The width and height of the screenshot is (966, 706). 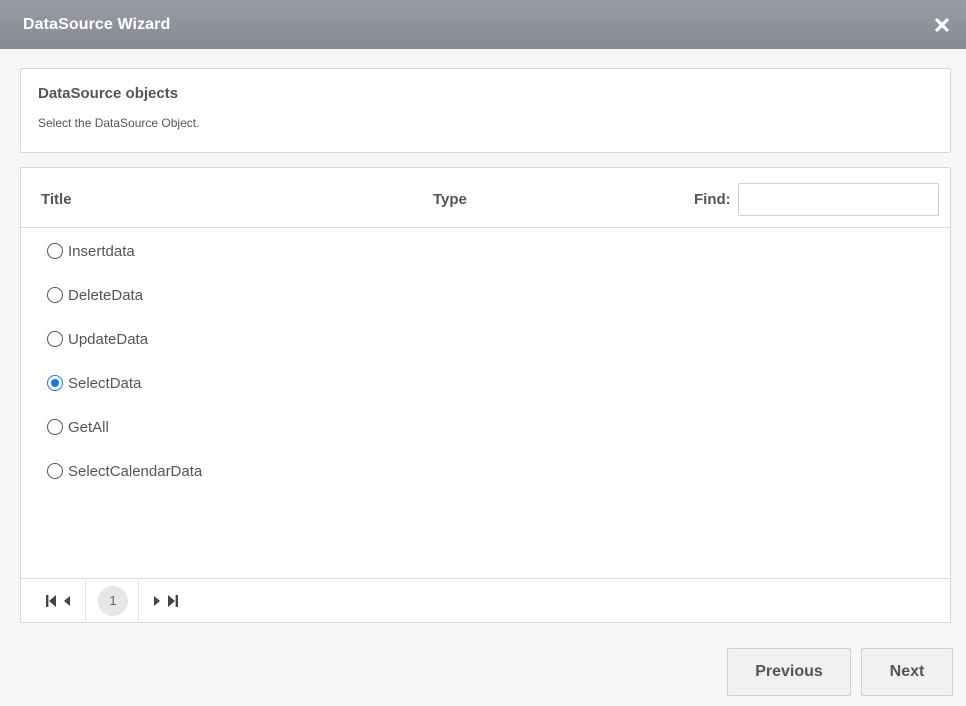 I want to click on first-page-button, so click(x=51, y=601).